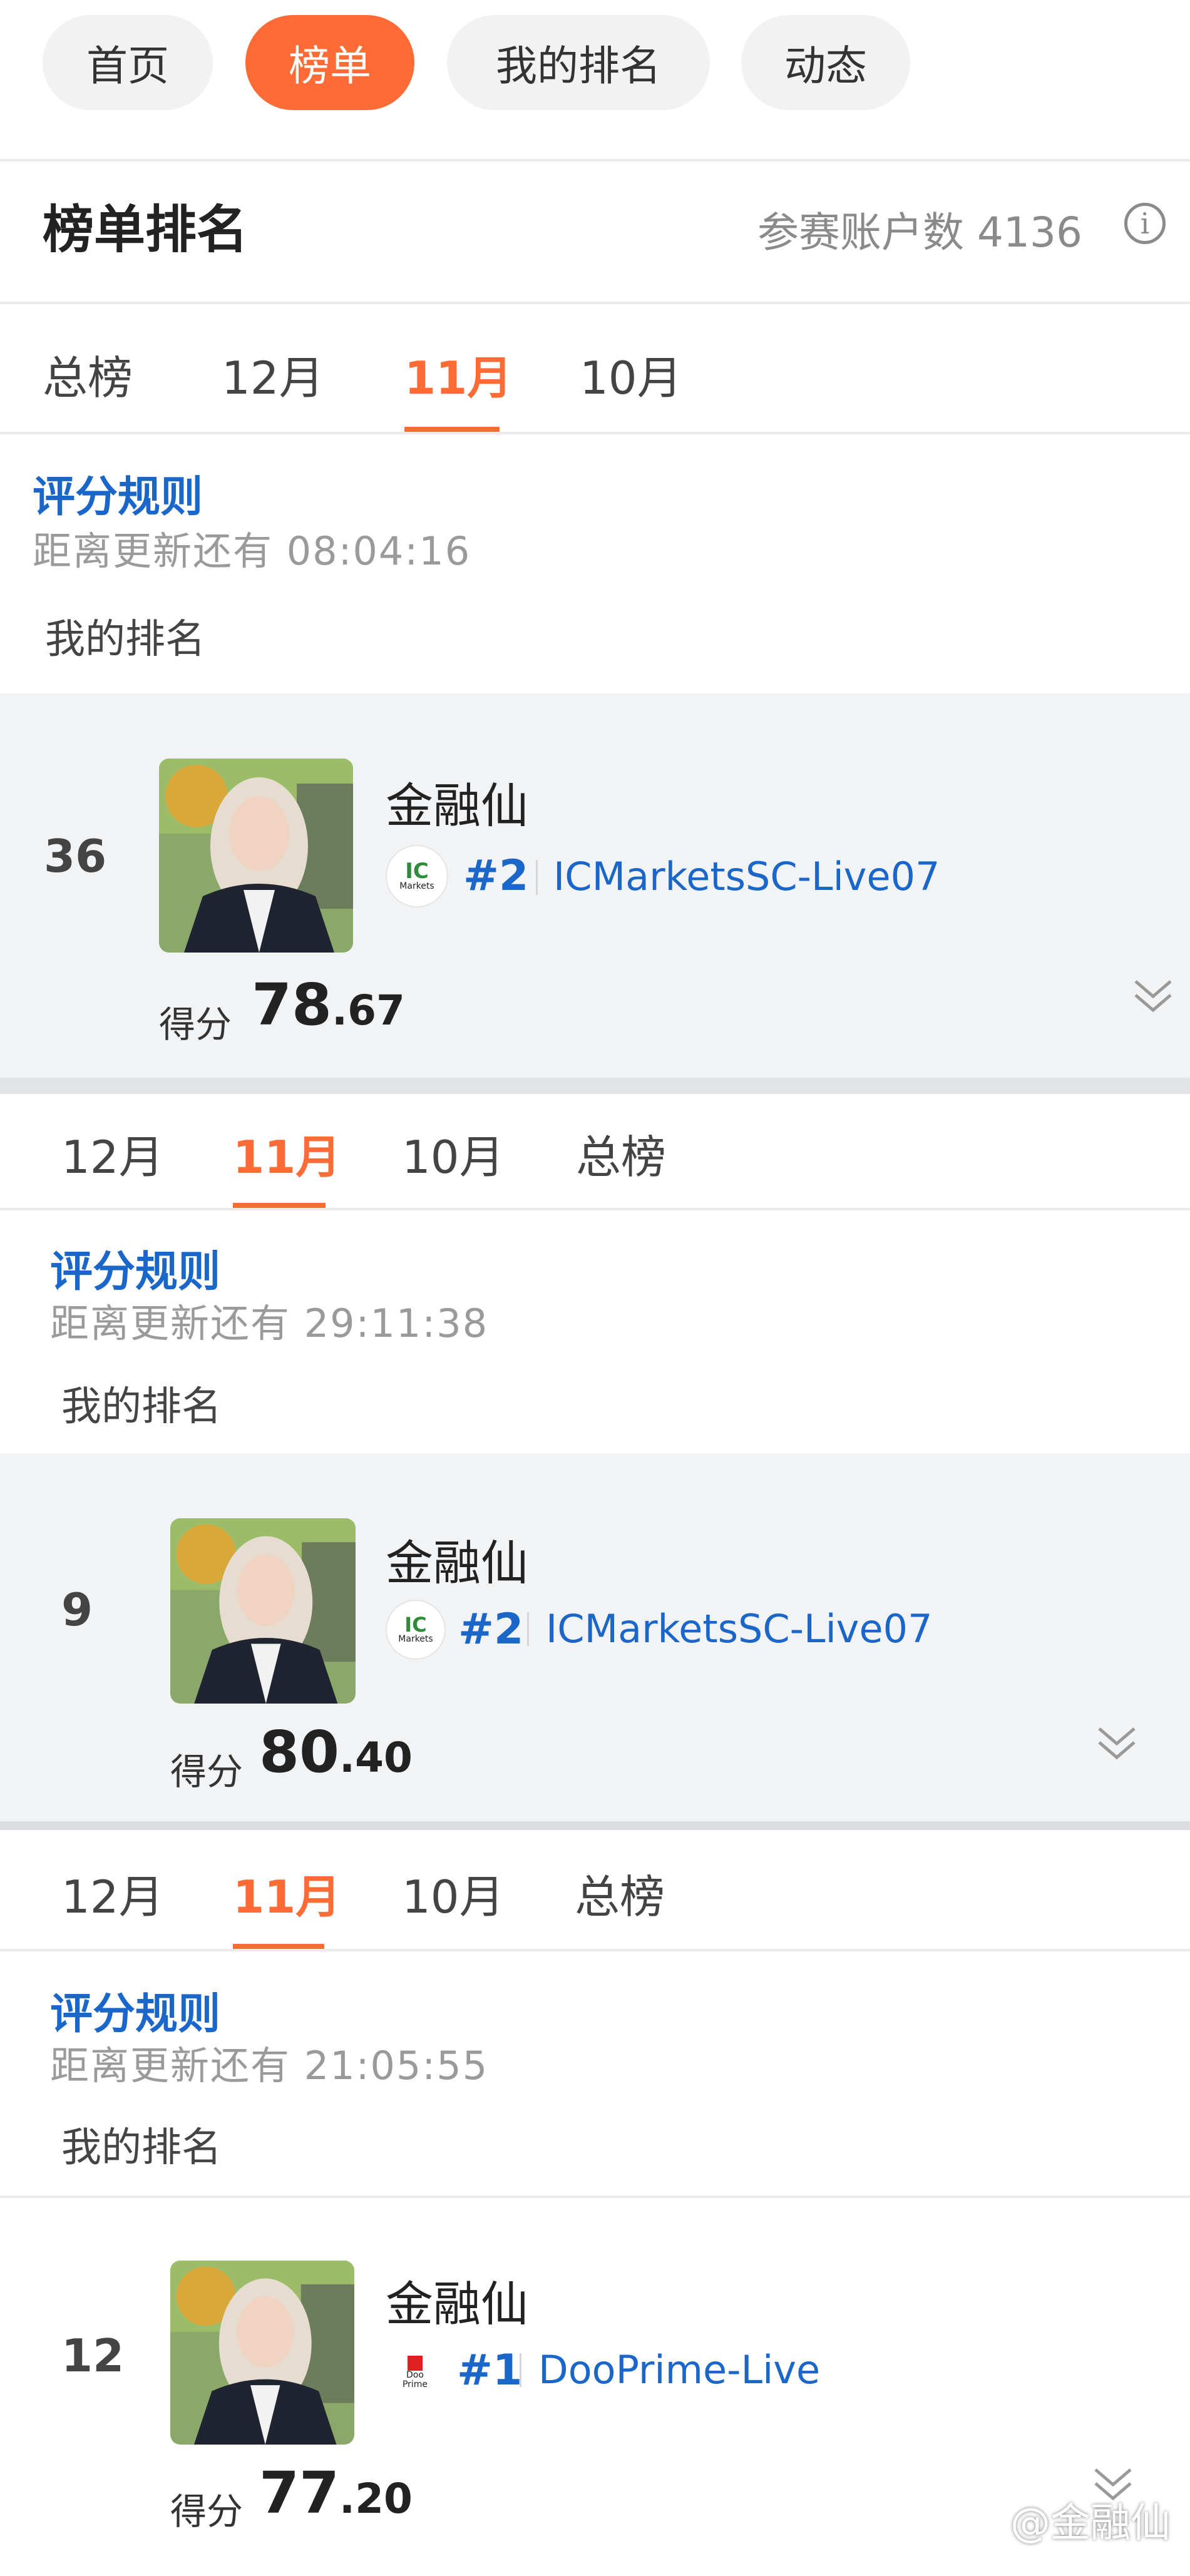  What do you see at coordinates (826, 62) in the screenshot?
I see `nav-feed: 动态` at bounding box center [826, 62].